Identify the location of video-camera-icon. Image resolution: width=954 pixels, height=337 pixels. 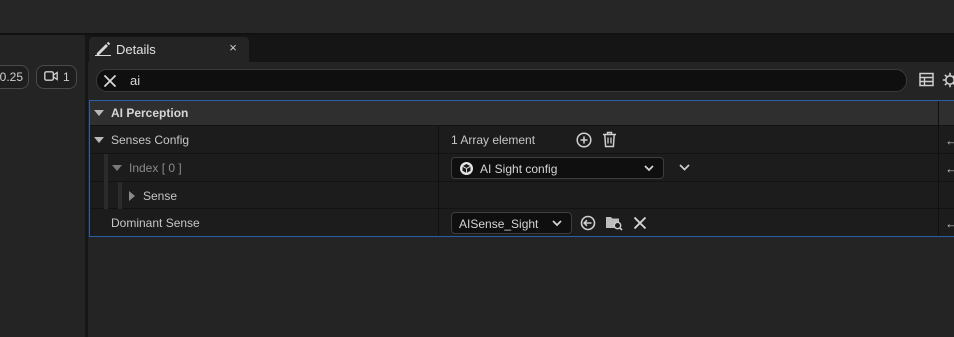
(51, 77).